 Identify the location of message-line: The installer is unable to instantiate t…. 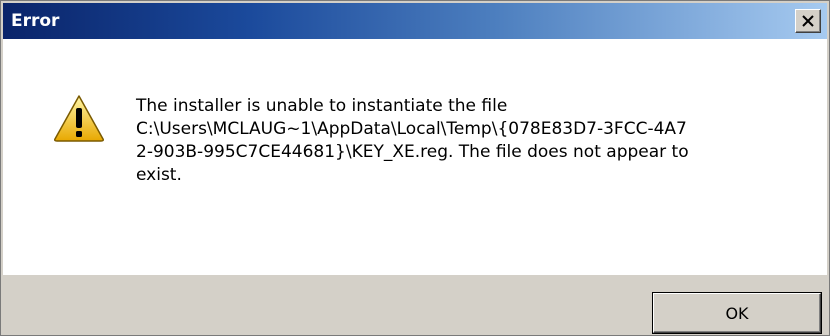
(322, 106).